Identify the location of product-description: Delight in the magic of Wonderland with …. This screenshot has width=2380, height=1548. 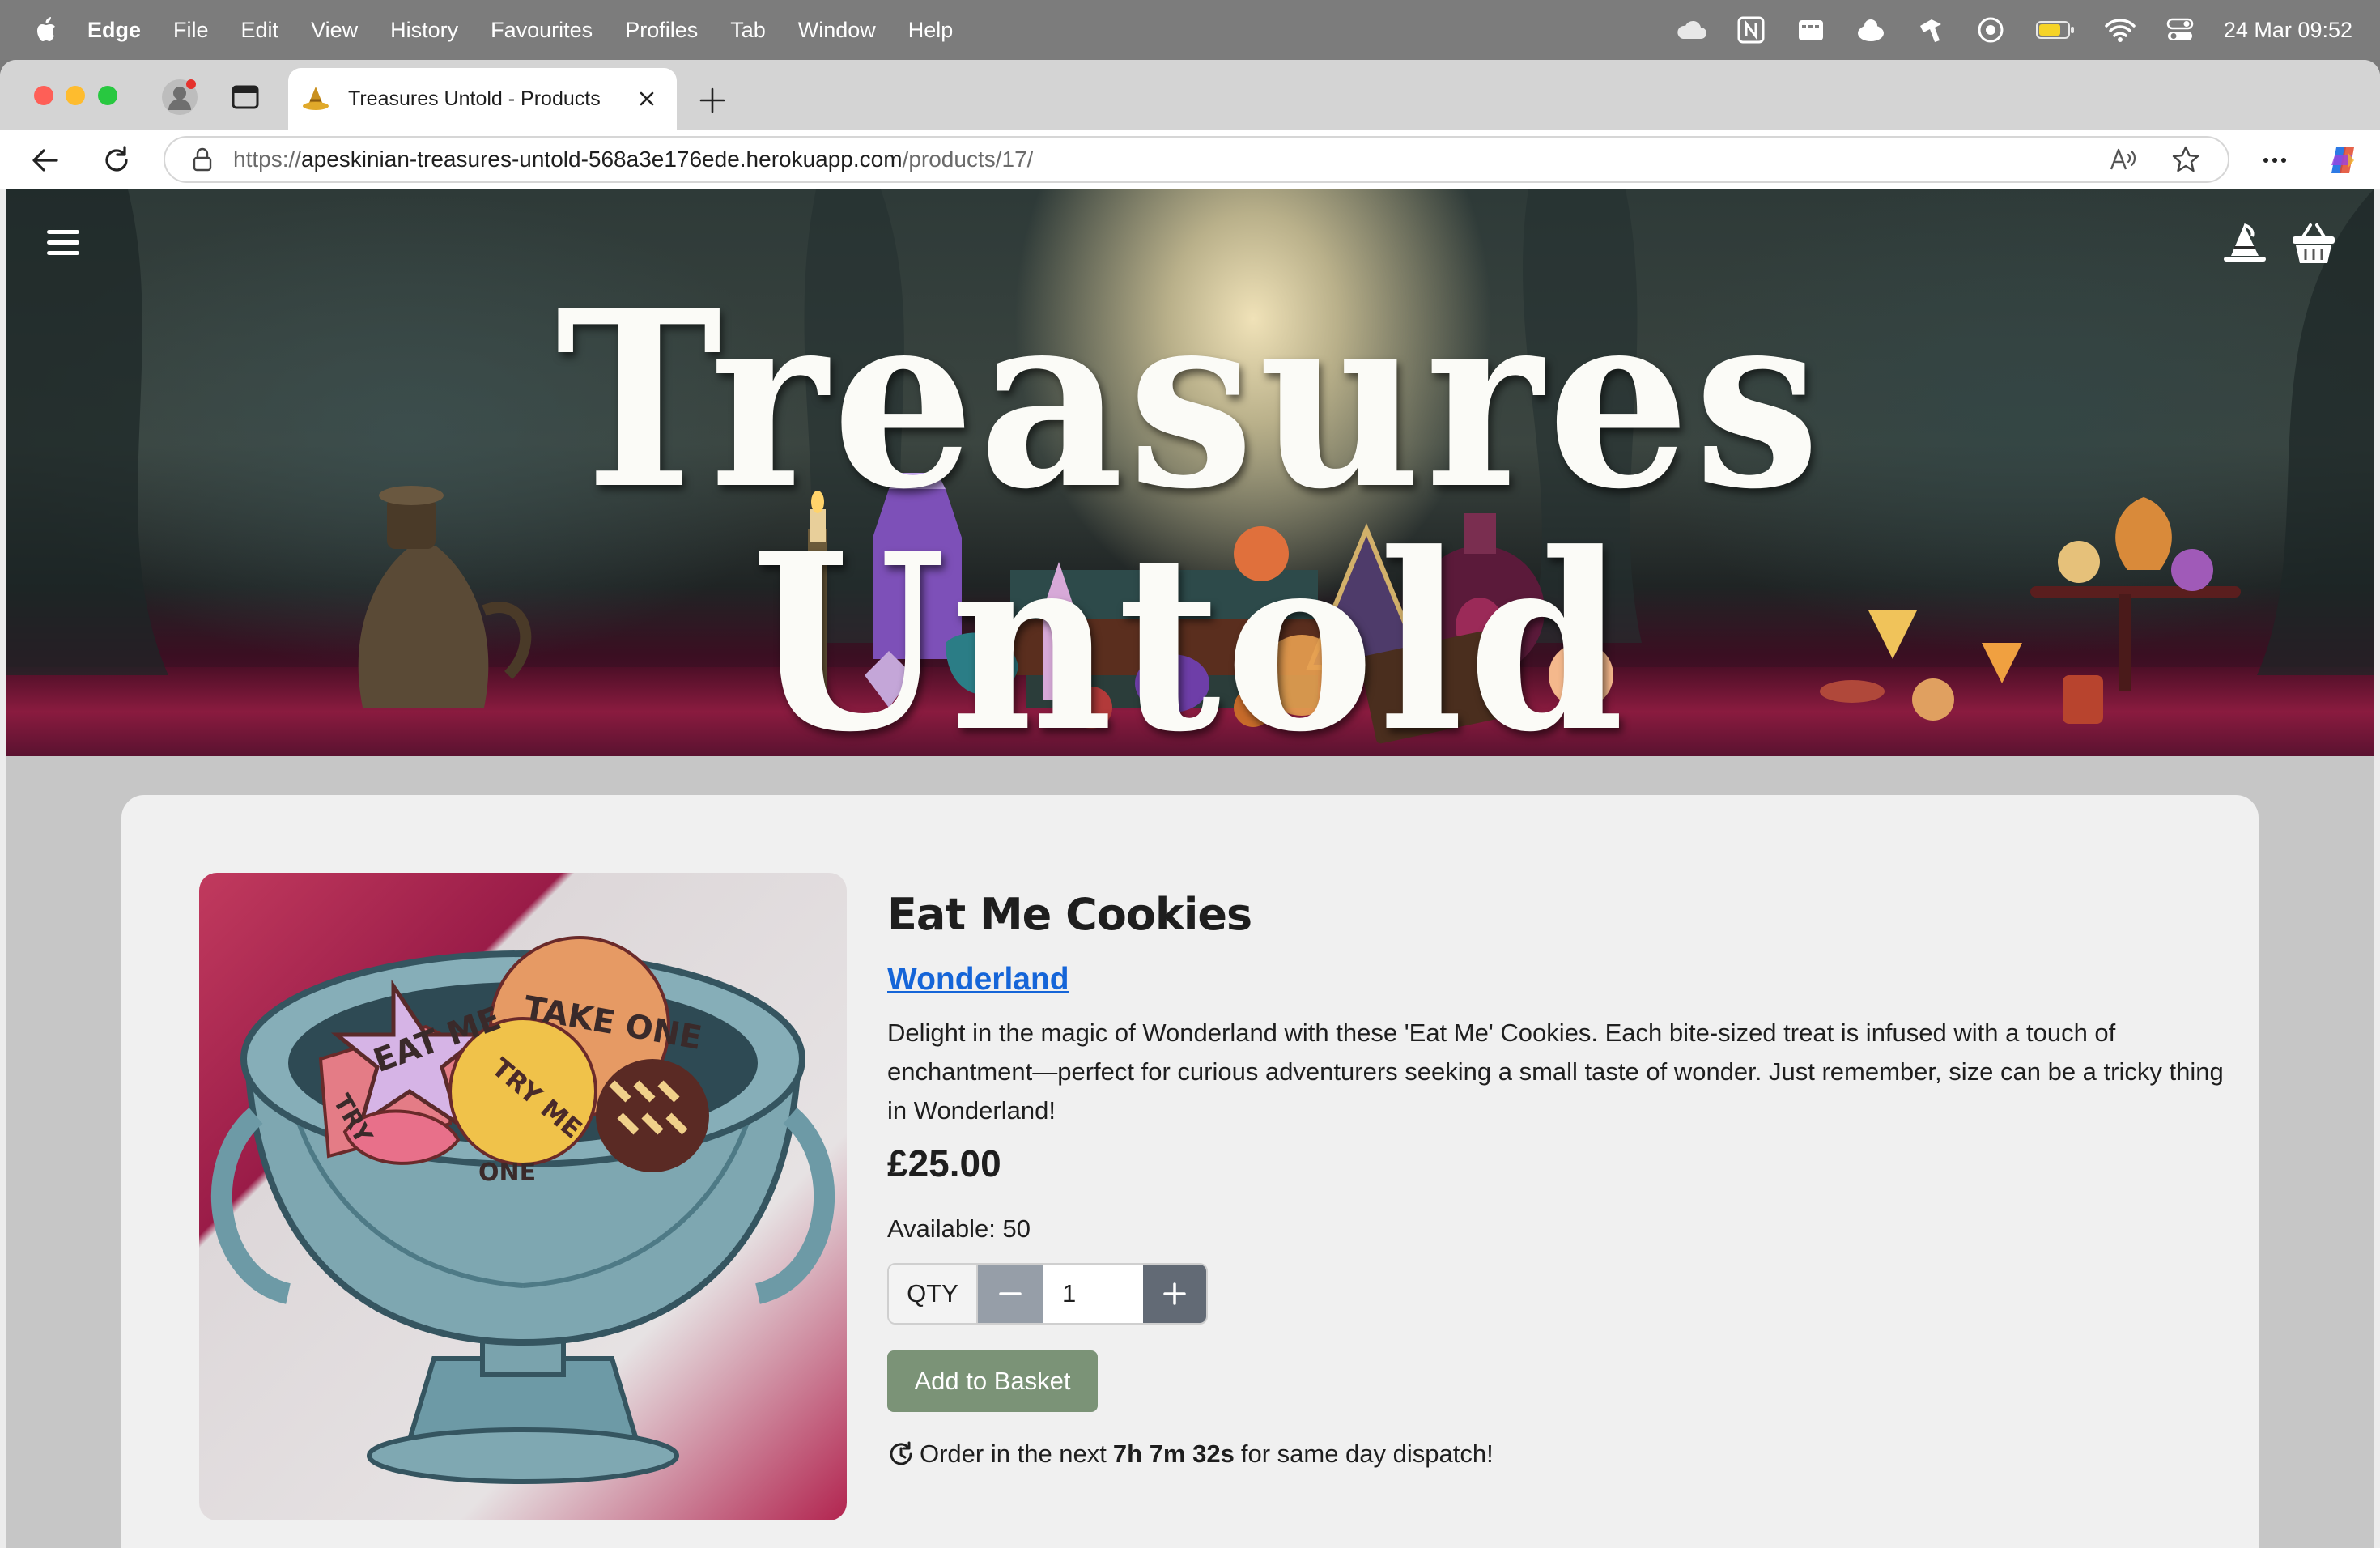
(1555, 1072).